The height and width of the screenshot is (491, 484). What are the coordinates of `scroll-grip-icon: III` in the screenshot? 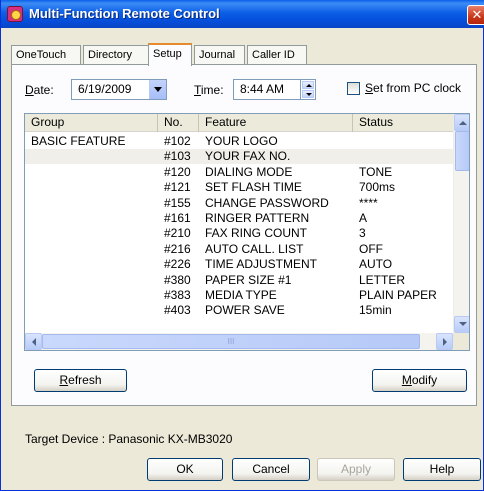 It's located at (231, 341).